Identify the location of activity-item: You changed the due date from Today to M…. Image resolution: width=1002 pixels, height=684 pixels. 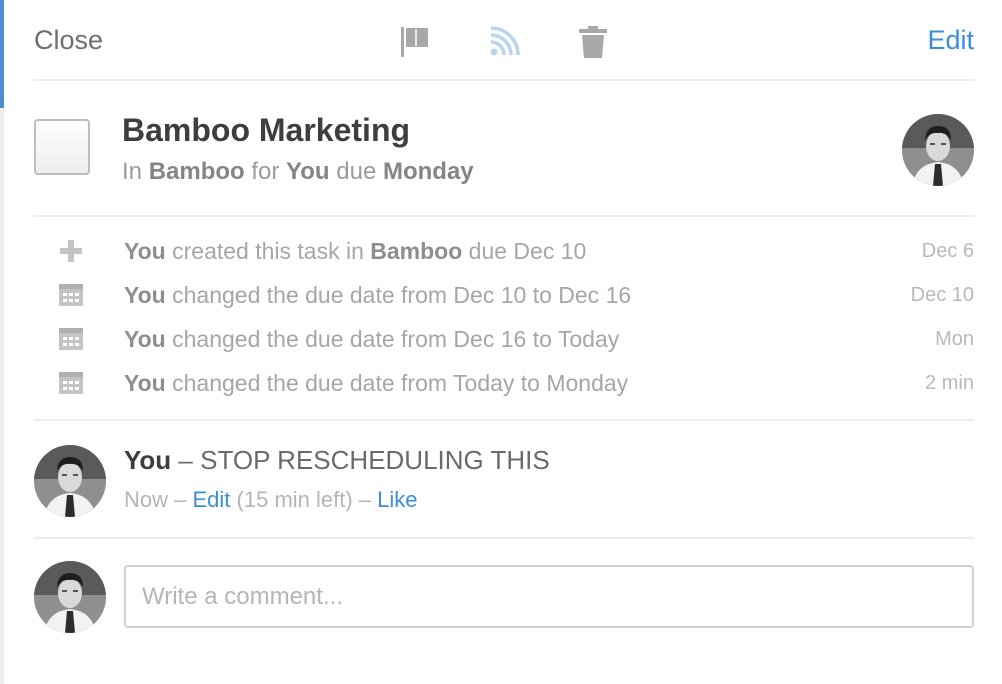
(504, 384).